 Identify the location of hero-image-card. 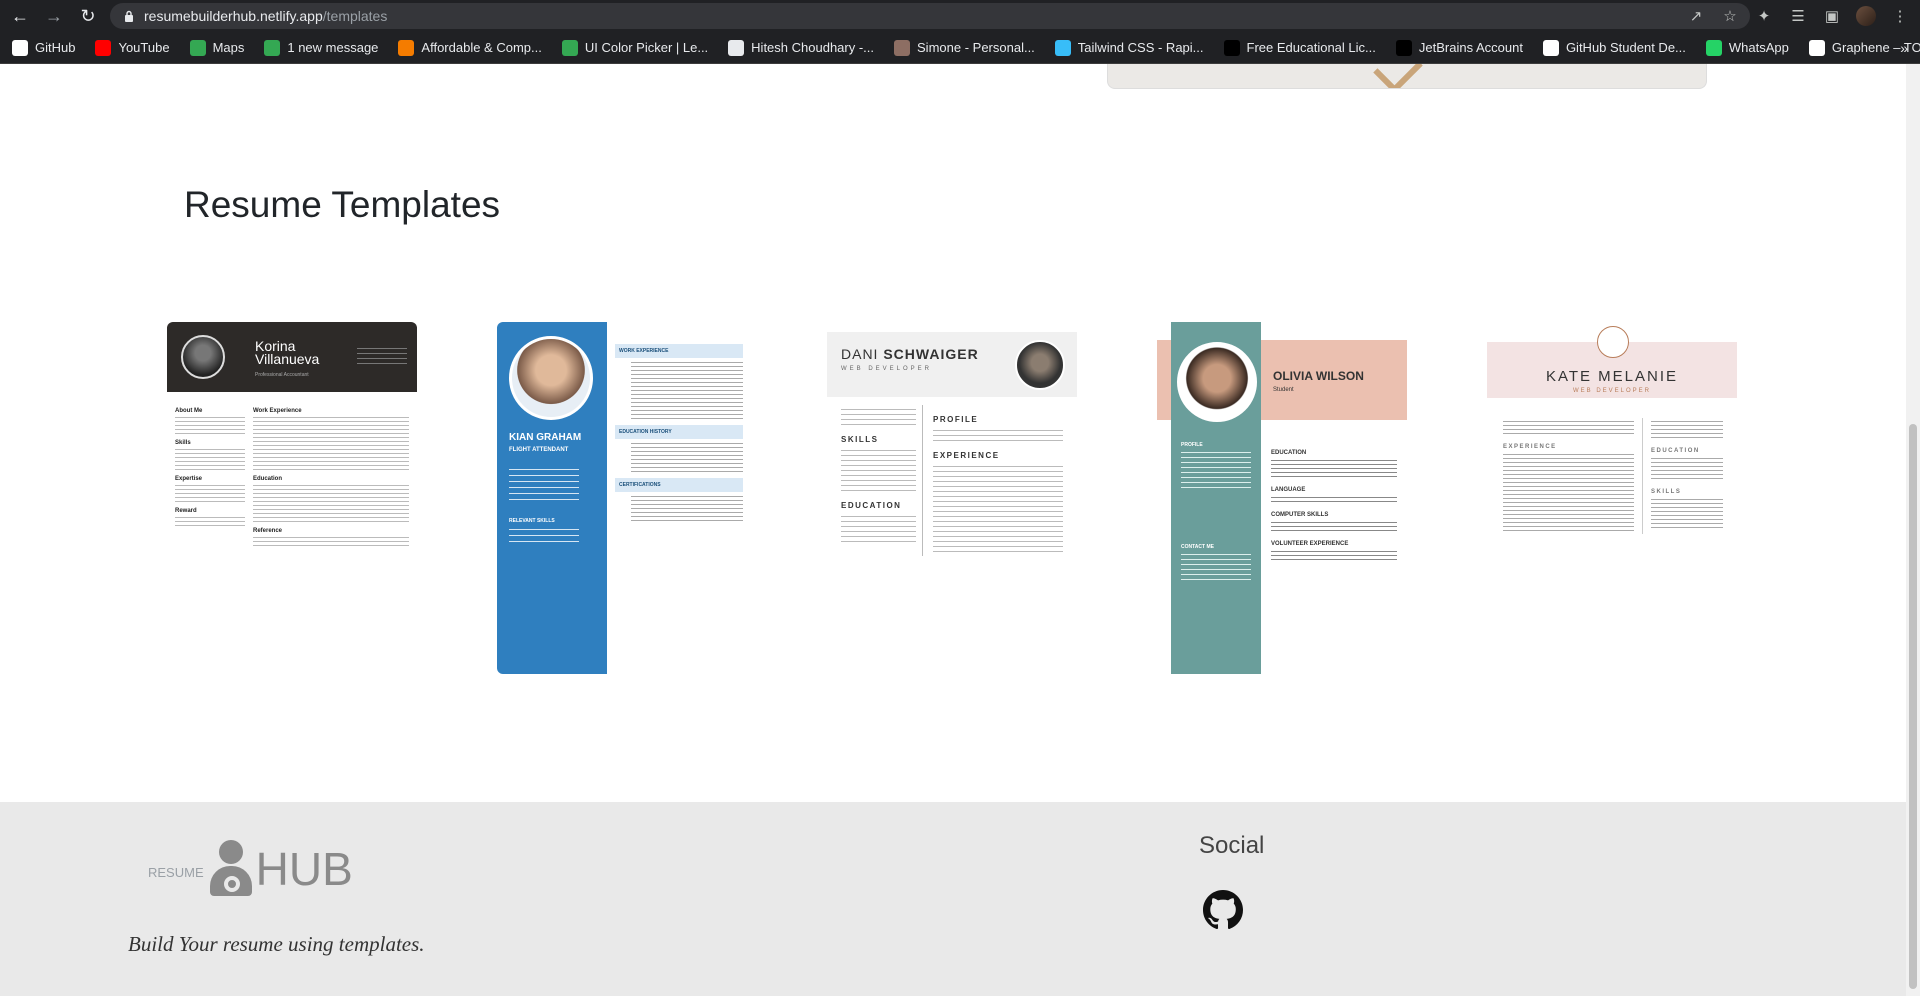
(1407, 76).